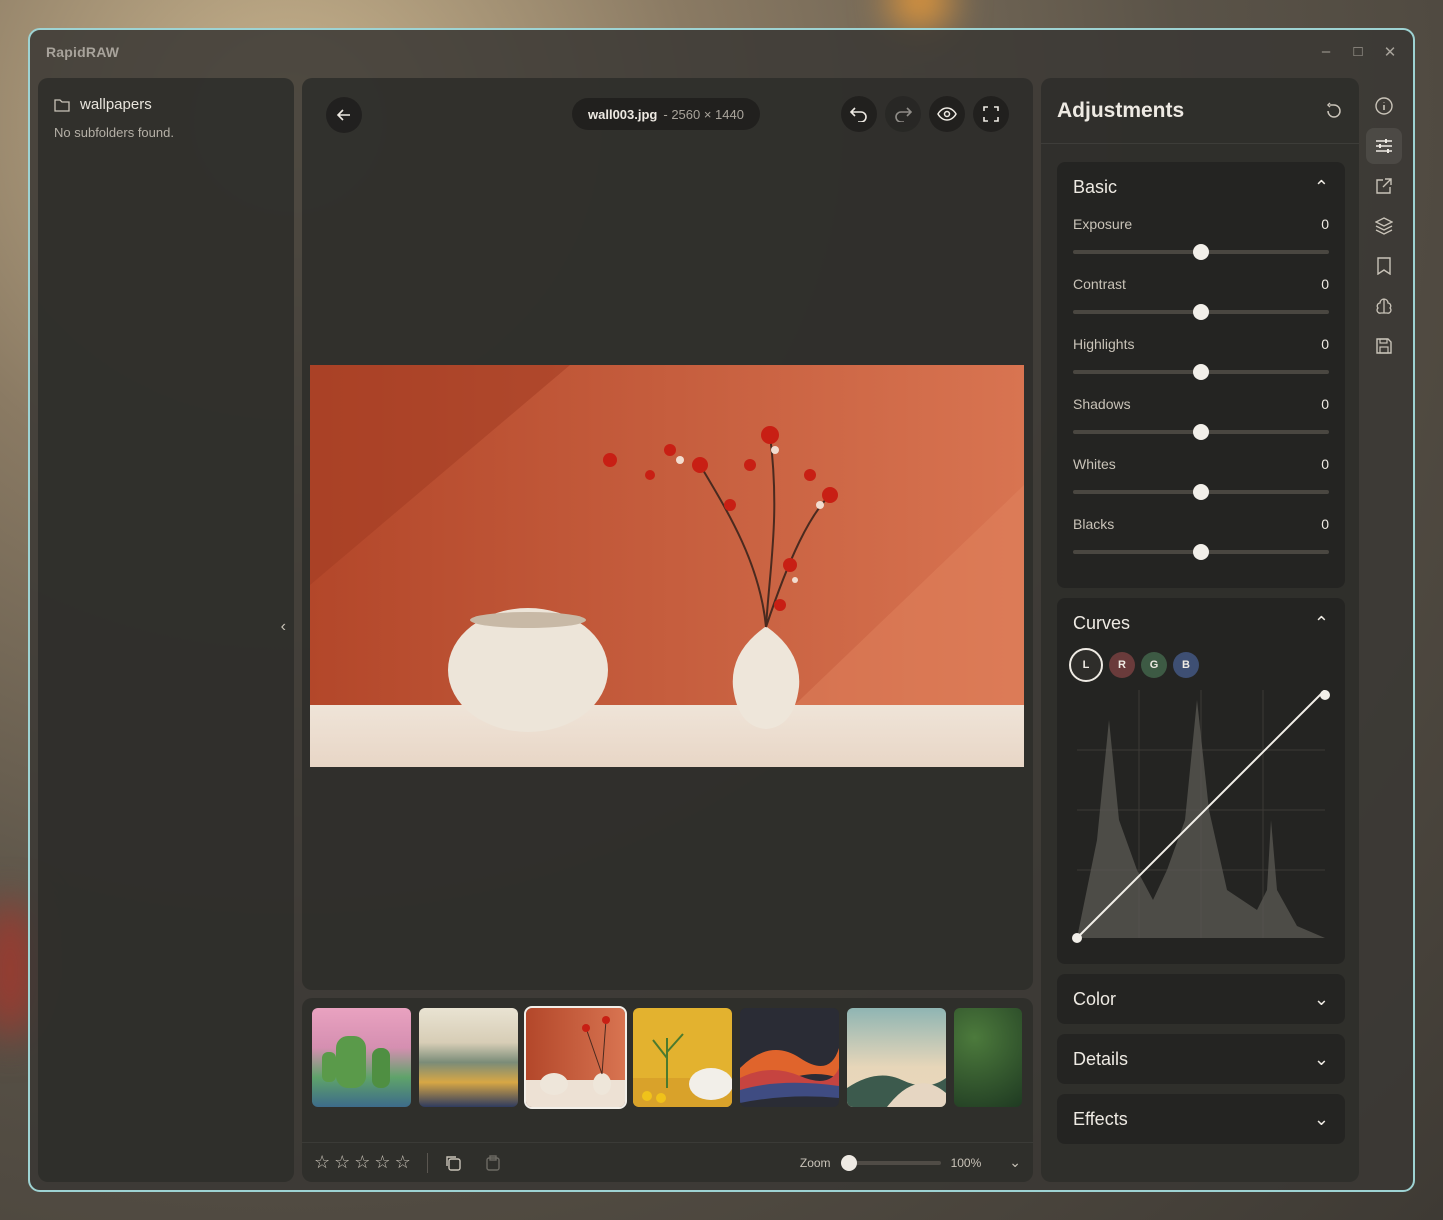 This screenshot has width=1443, height=1220. What do you see at coordinates (1201, 623) in the screenshot?
I see `curves-header: Curves ⌃` at bounding box center [1201, 623].